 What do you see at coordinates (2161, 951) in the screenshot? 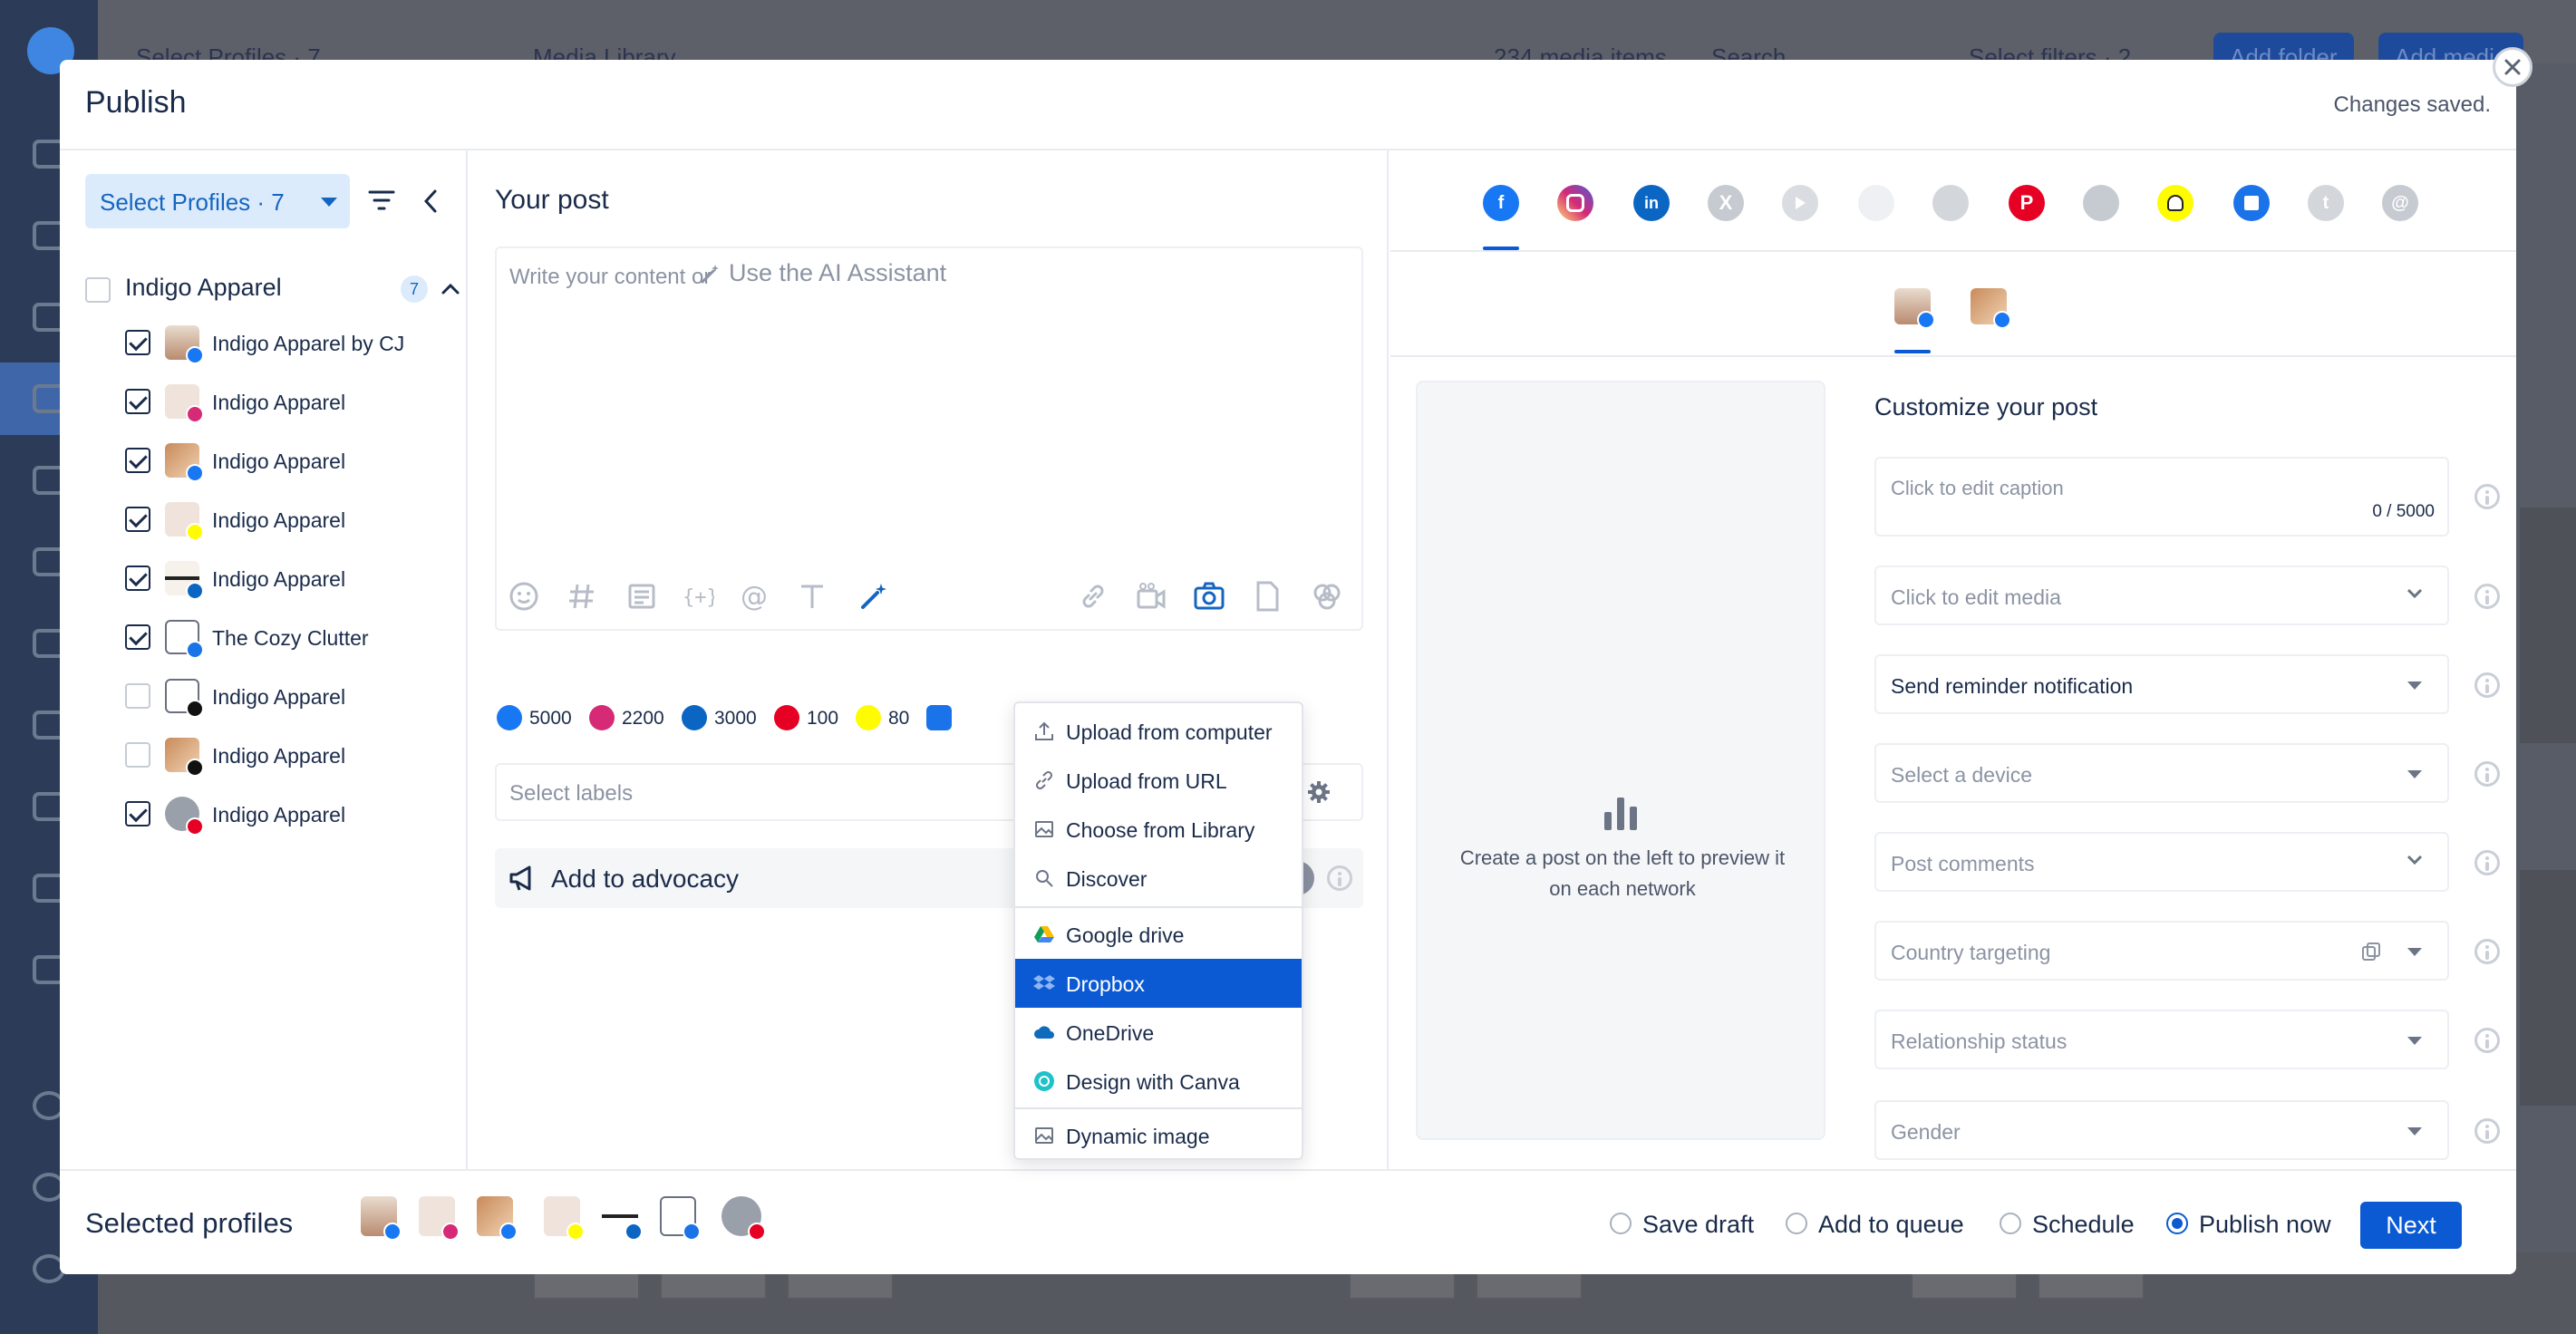
I see `country-targeting-select: Country targeting` at bounding box center [2161, 951].